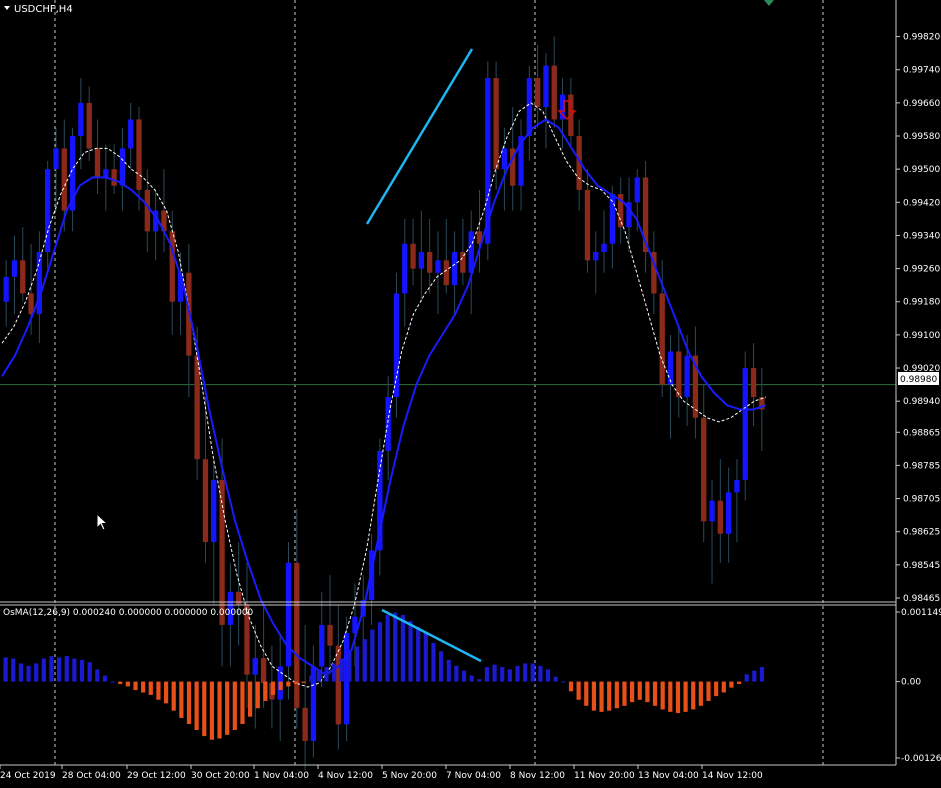 This screenshot has height=788, width=941. Describe the element at coordinates (604, 776) in the screenshot. I see `time-tick-label: 11 Nov 20:00` at that location.